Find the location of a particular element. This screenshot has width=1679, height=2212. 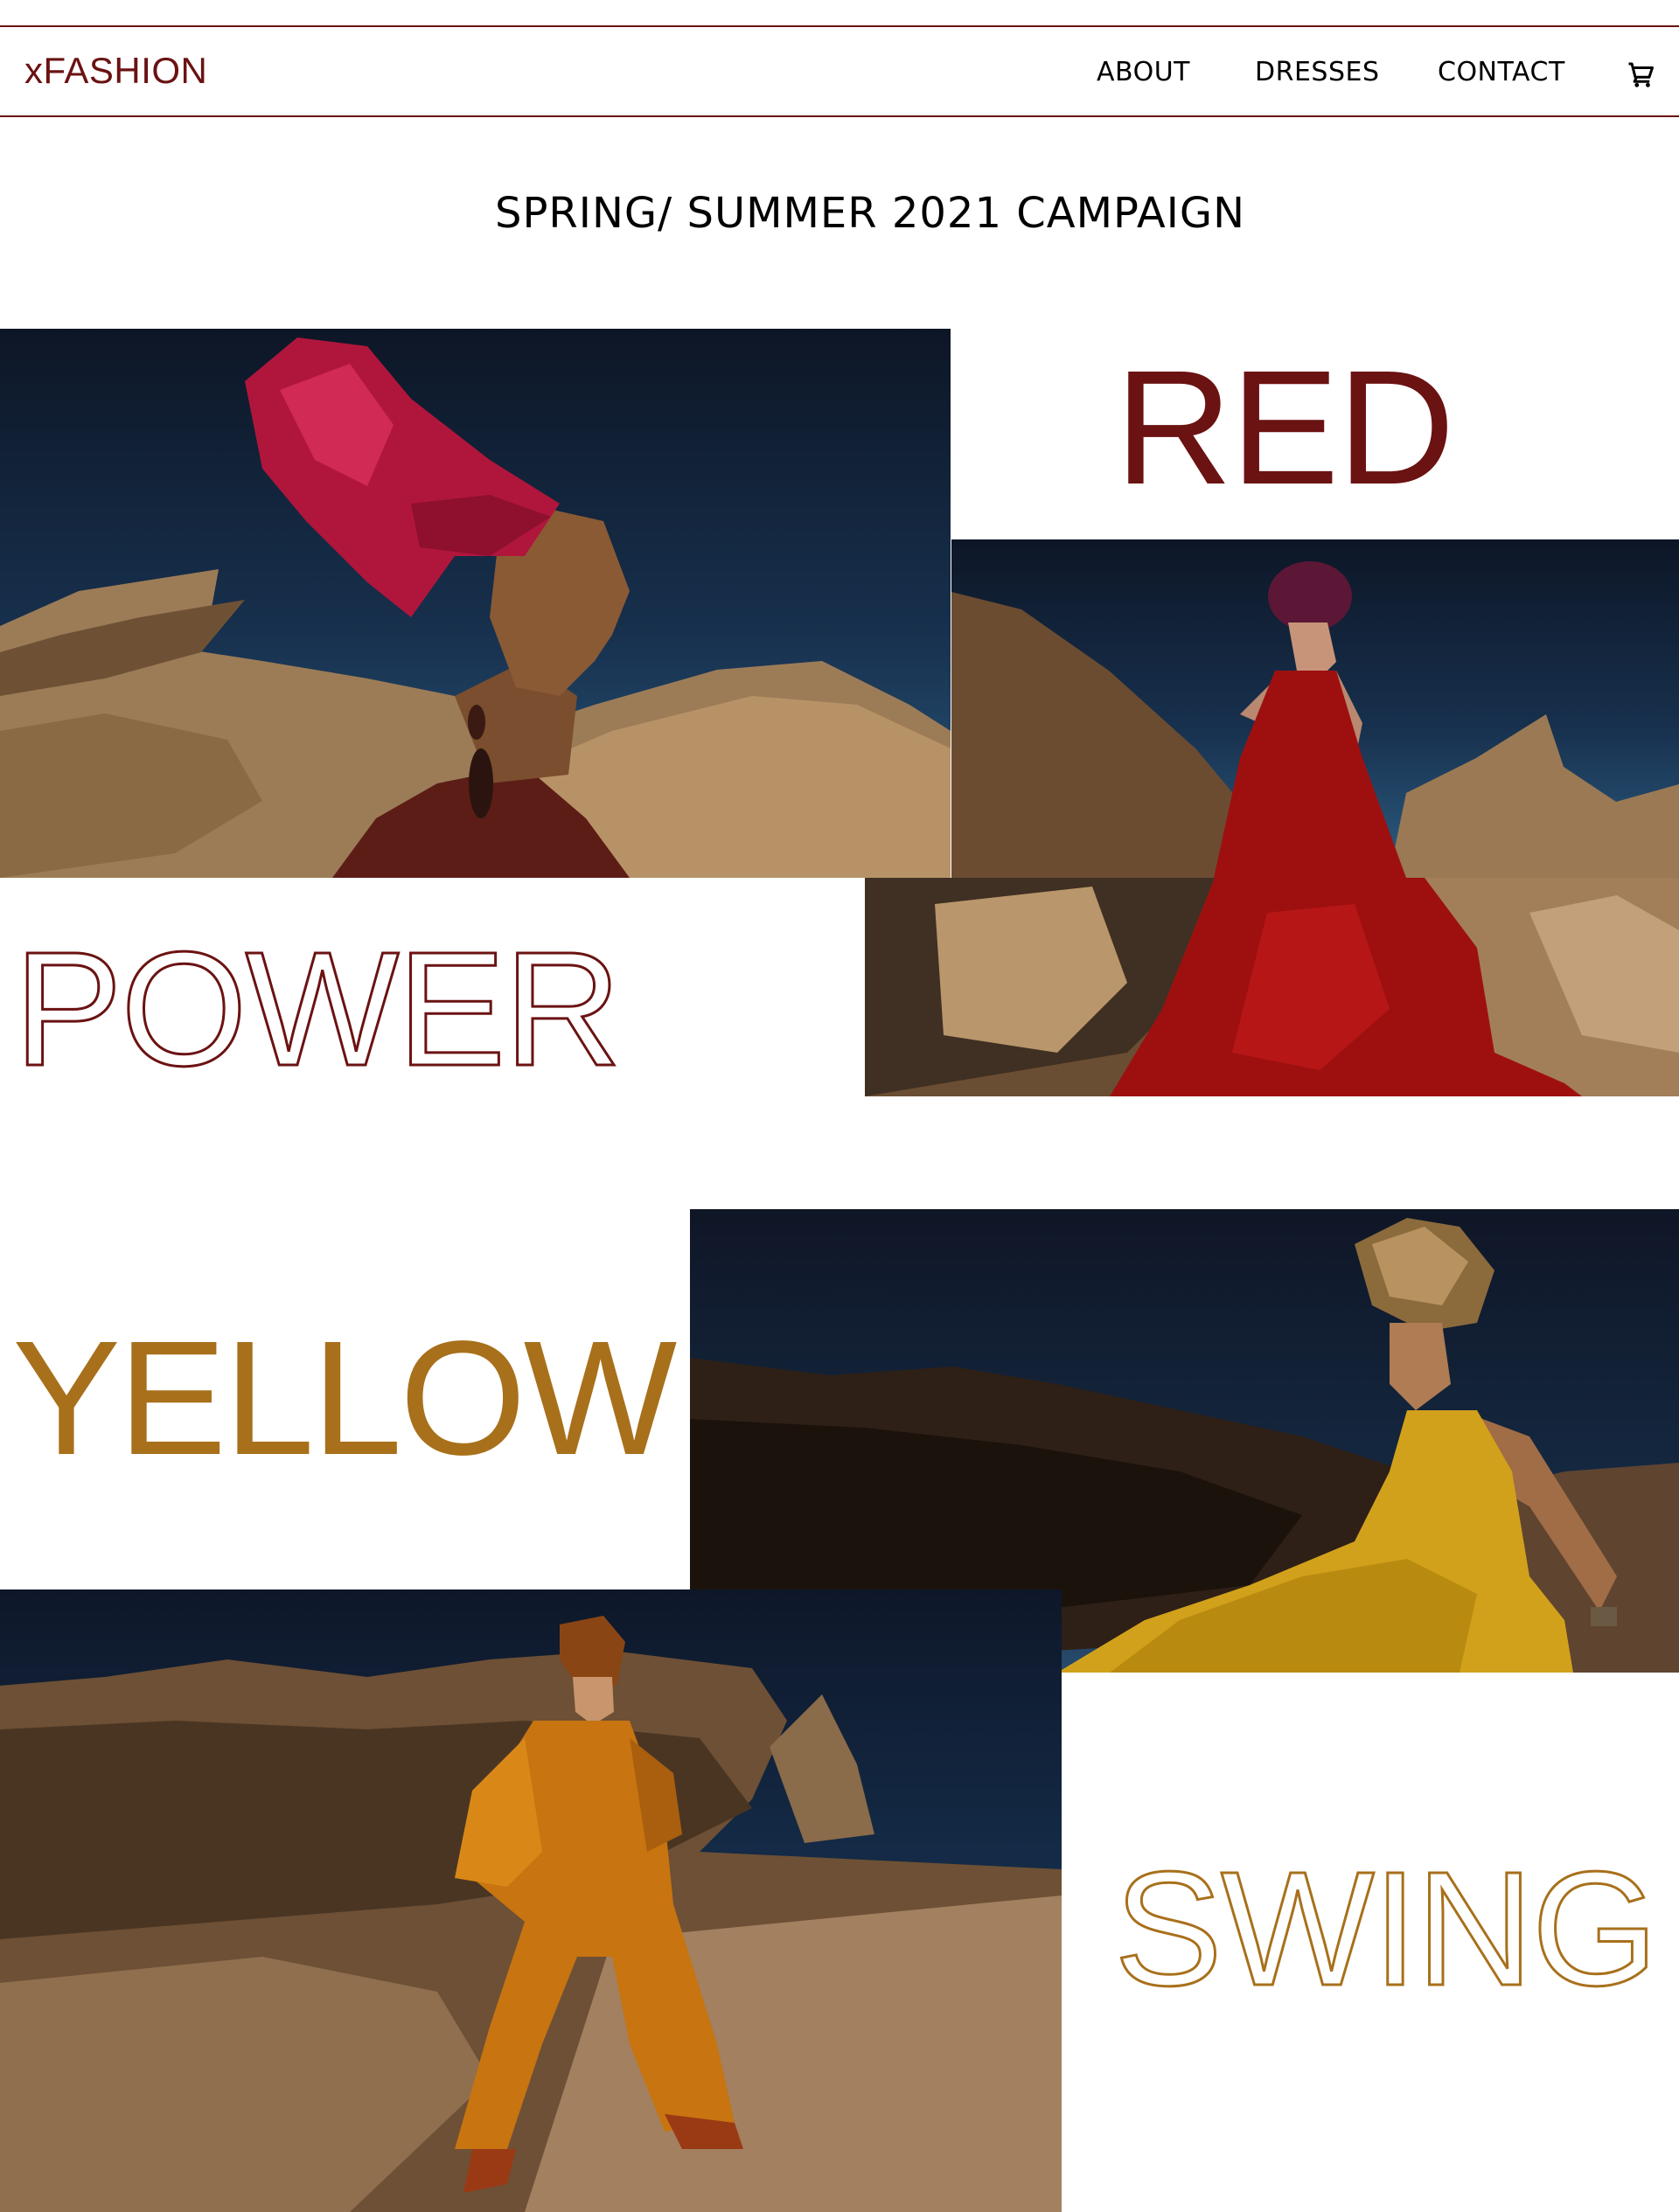

campaign-photo-red-dress-top is located at coordinates (1315, 708).